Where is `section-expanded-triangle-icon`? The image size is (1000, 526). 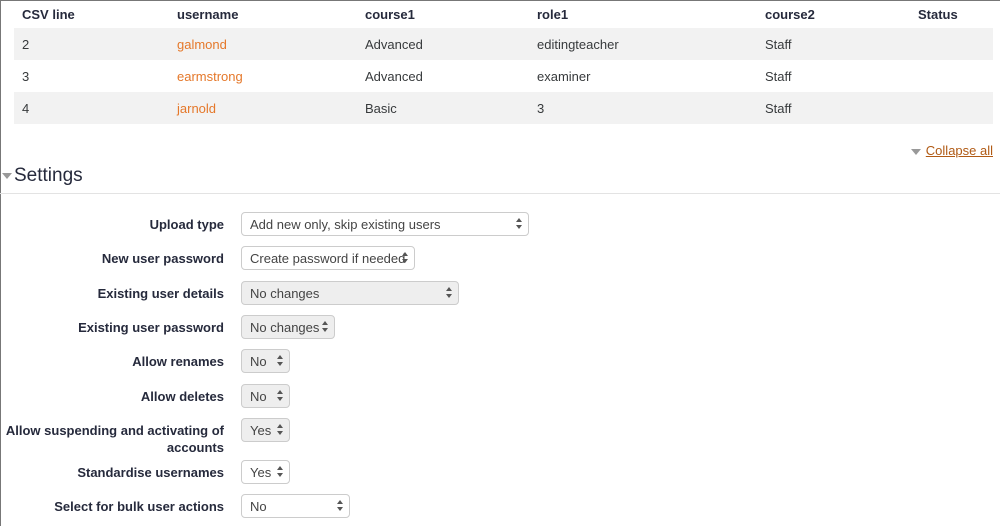 section-expanded-triangle-icon is located at coordinates (7, 176).